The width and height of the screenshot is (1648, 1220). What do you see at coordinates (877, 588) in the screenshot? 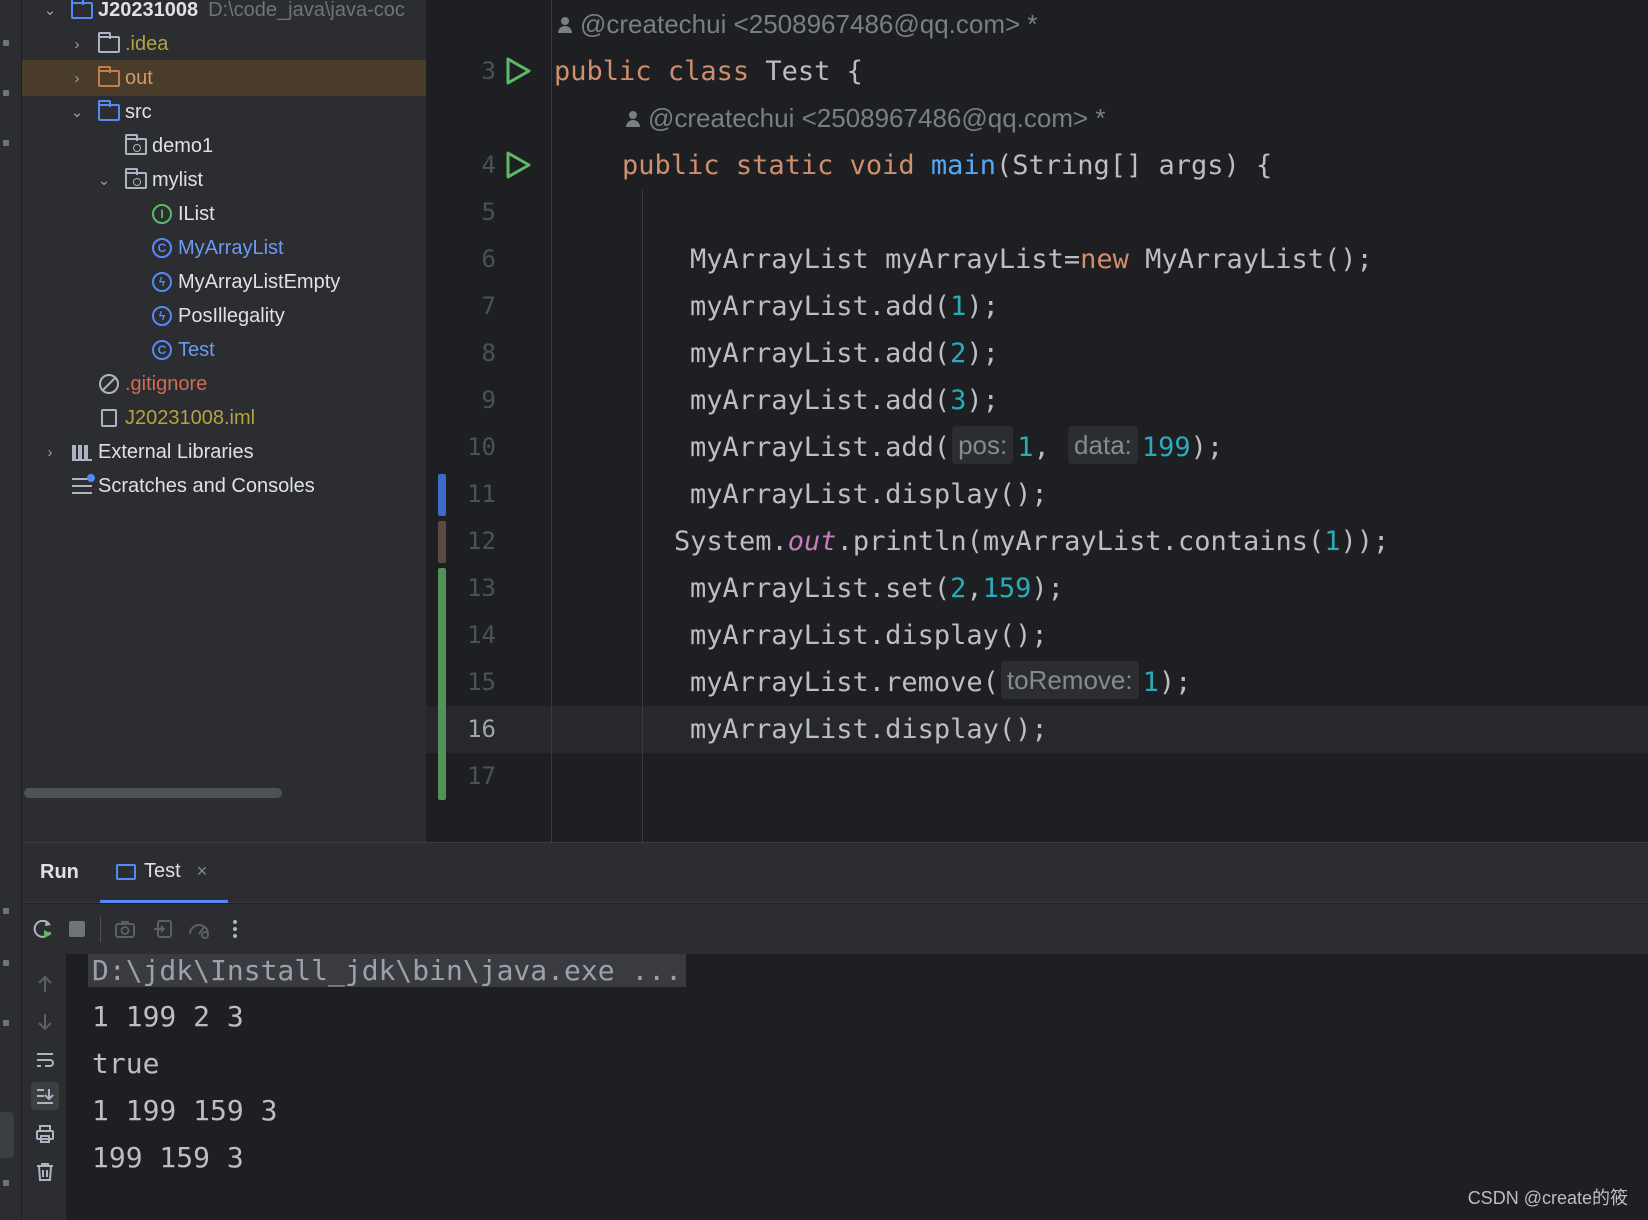
I see `code-line-13: myArrayList.set(2,159);` at bounding box center [877, 588].